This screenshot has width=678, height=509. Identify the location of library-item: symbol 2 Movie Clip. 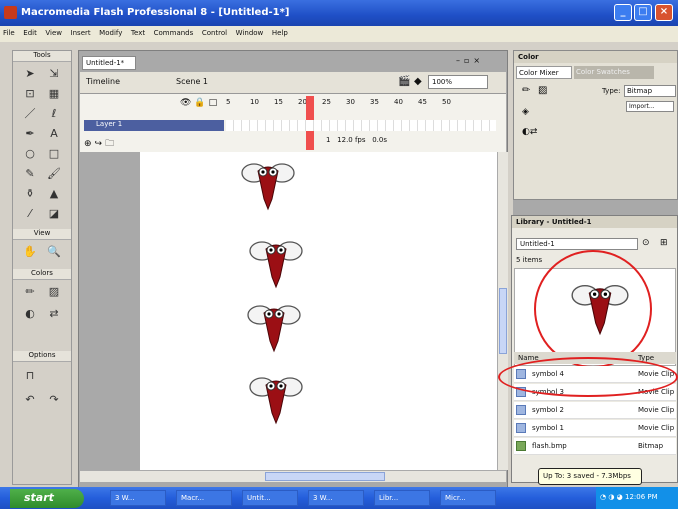
(595, 410).